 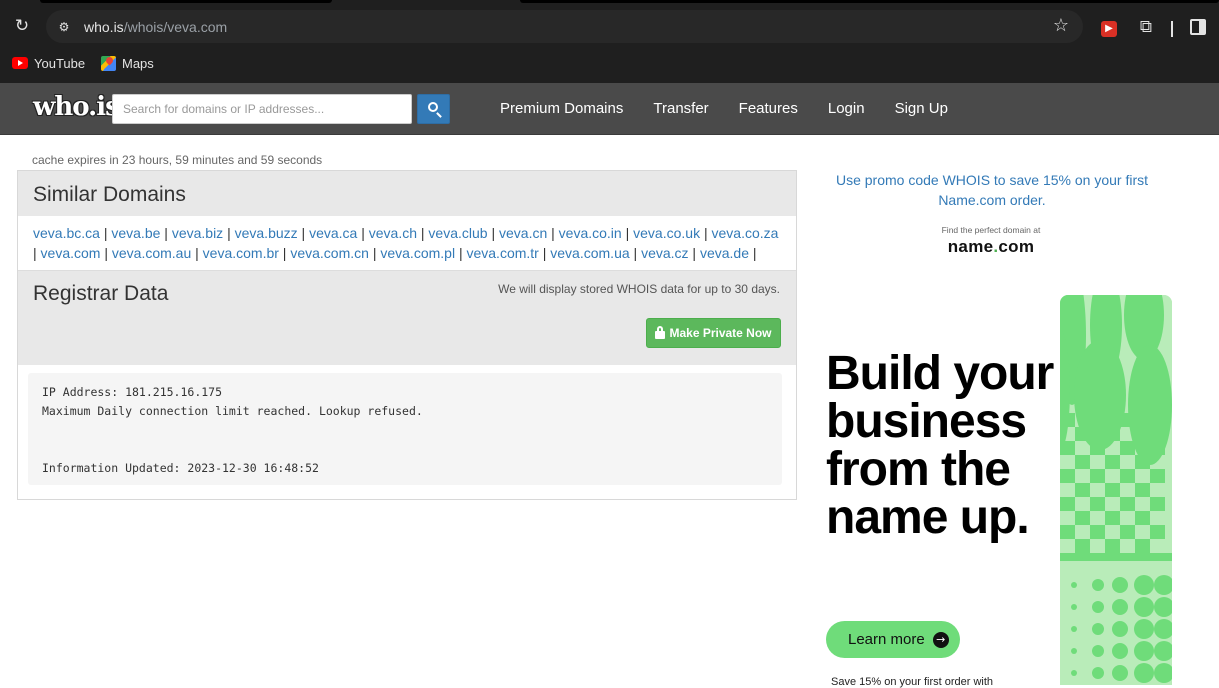 I want to click on nav-features: Features, so click(x=768, y=108).